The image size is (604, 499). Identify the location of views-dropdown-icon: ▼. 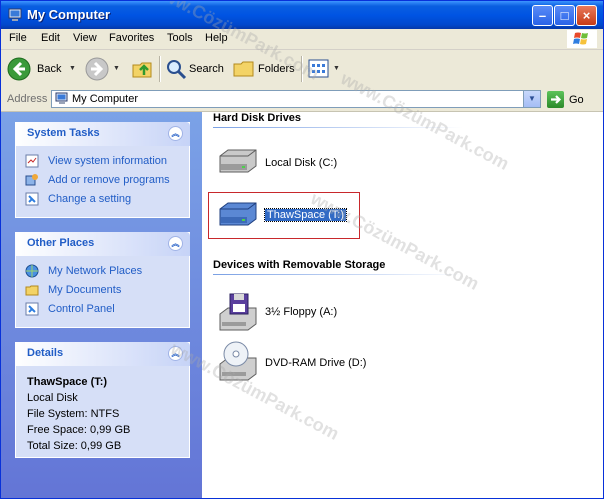
(336, 68).